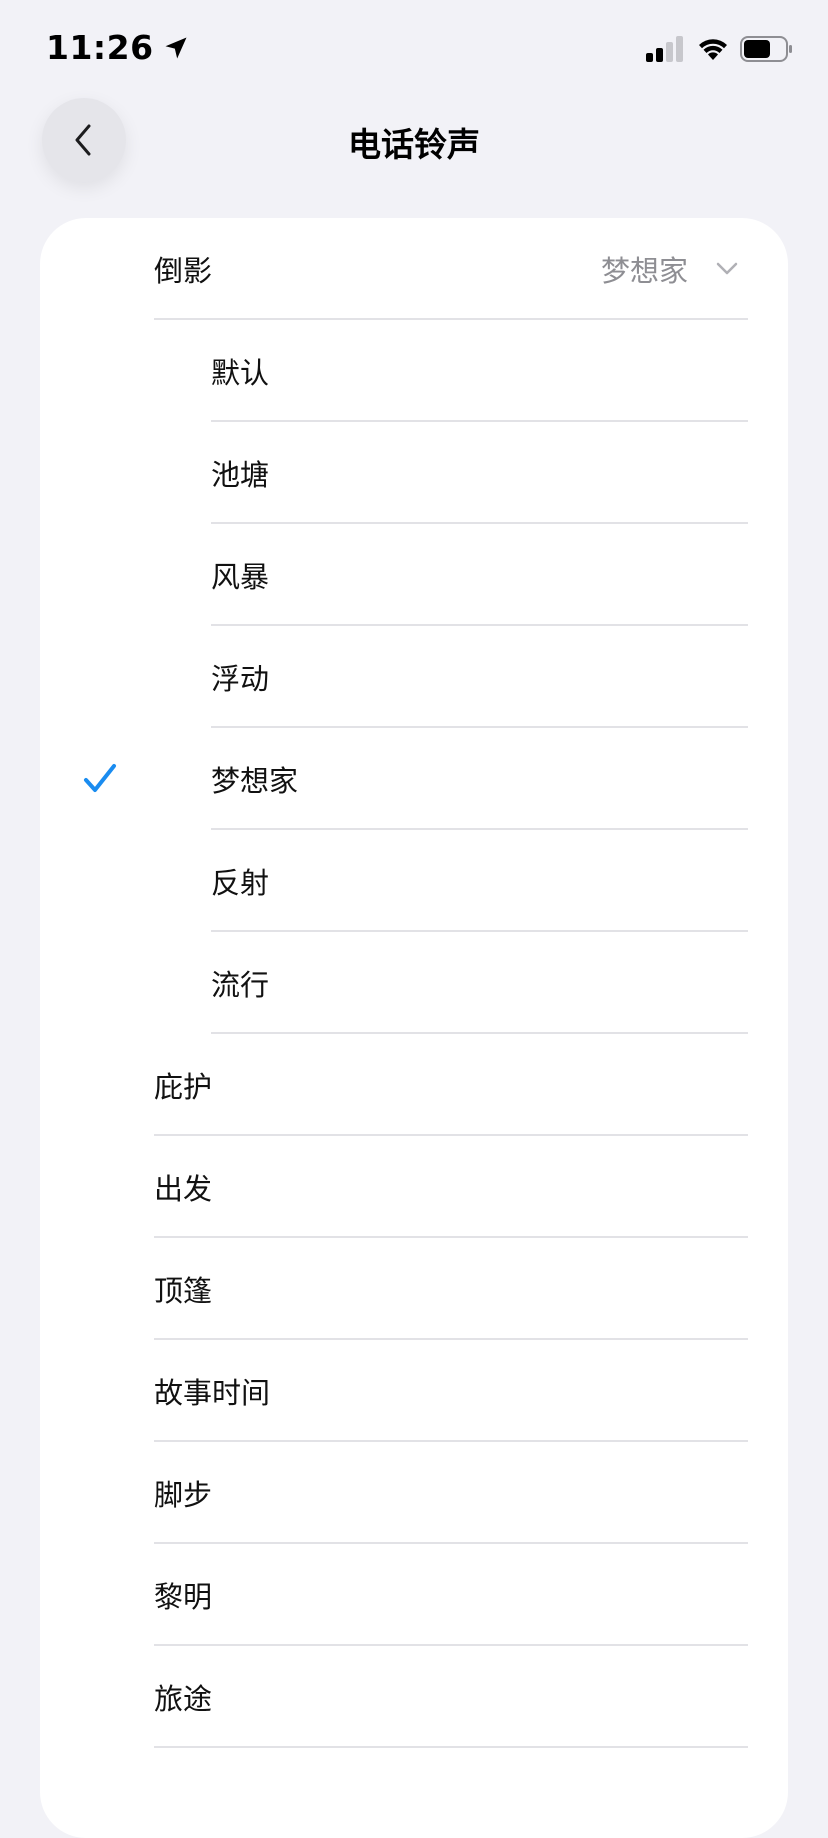  What do you see at coordinates (414, 371) in the screenshot?
I see `ringtone-option: 默认` at bounding box center [414, 371].